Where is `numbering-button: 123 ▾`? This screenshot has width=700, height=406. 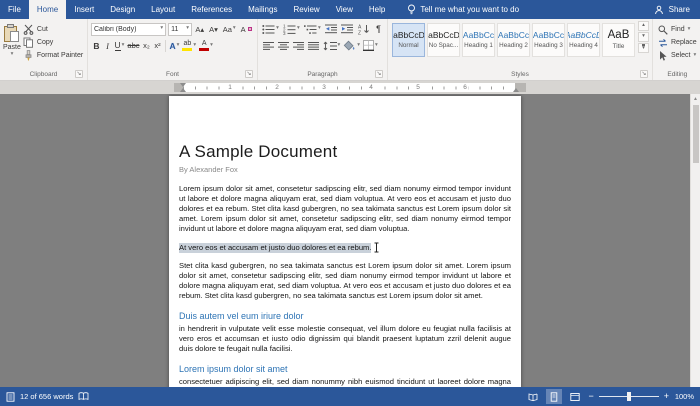
numbering-button: 123 ▾ is located at coordinates (291, 29).